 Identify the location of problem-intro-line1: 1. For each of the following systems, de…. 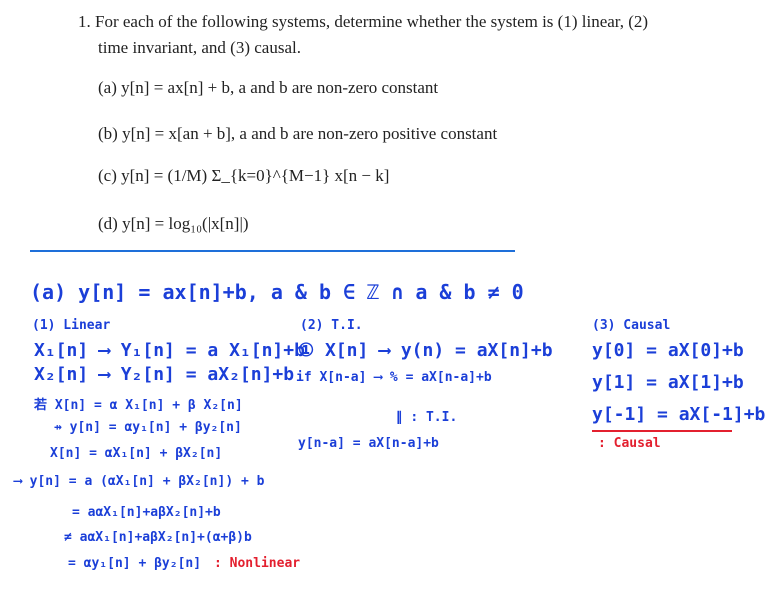
(363, 21).